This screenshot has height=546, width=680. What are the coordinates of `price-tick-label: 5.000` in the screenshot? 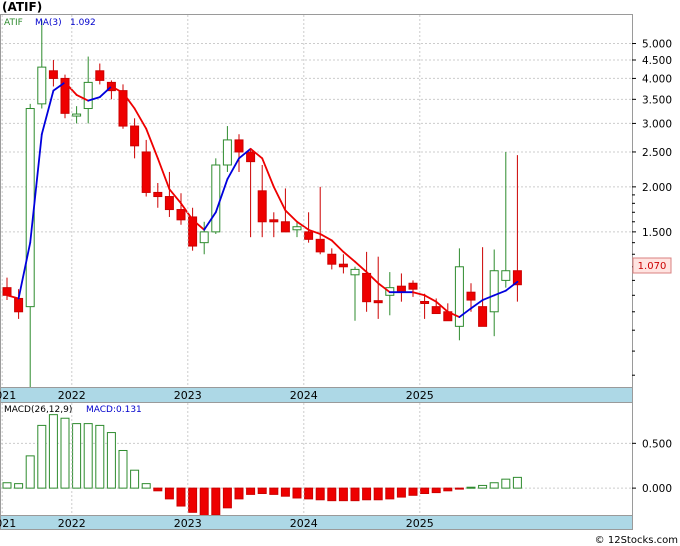 It's located at (657, 45).